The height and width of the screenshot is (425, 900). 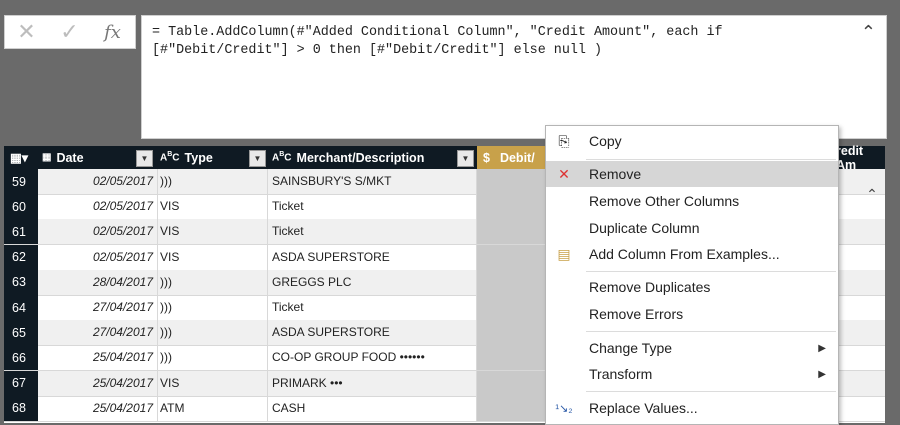 I want to click on cell-merchant: GREGGS PLC, so click(x=372, y=282).